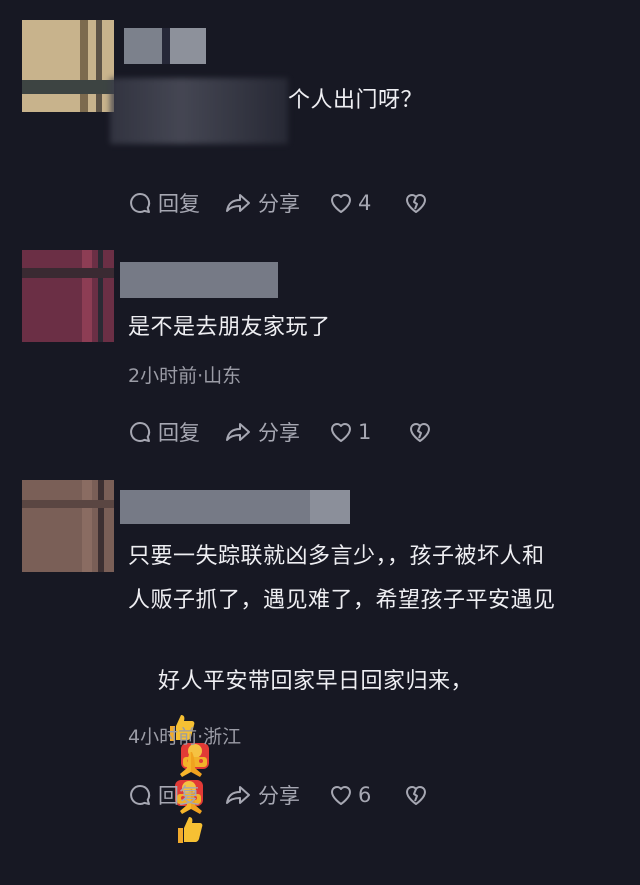 This screenshot has height=885, width=640. I want to click on comment-text: 个人出门呀？, so click(356, 100).